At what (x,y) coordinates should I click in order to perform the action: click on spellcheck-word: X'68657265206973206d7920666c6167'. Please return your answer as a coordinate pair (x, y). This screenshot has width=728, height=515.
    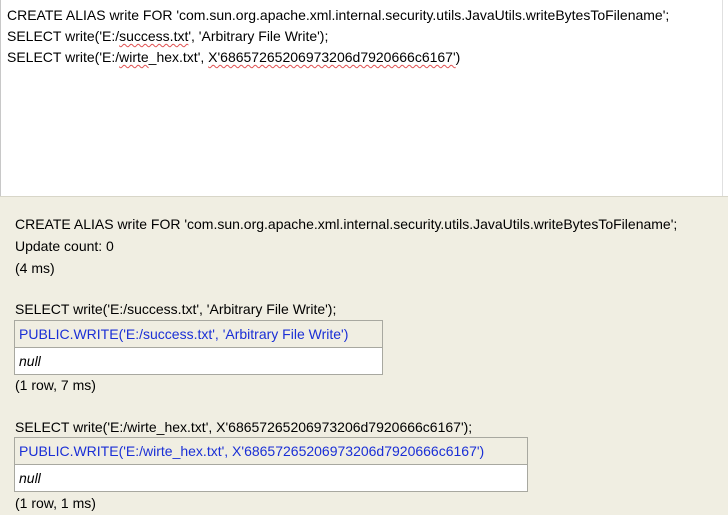
    Looking at the image, I should click on (332, 57).